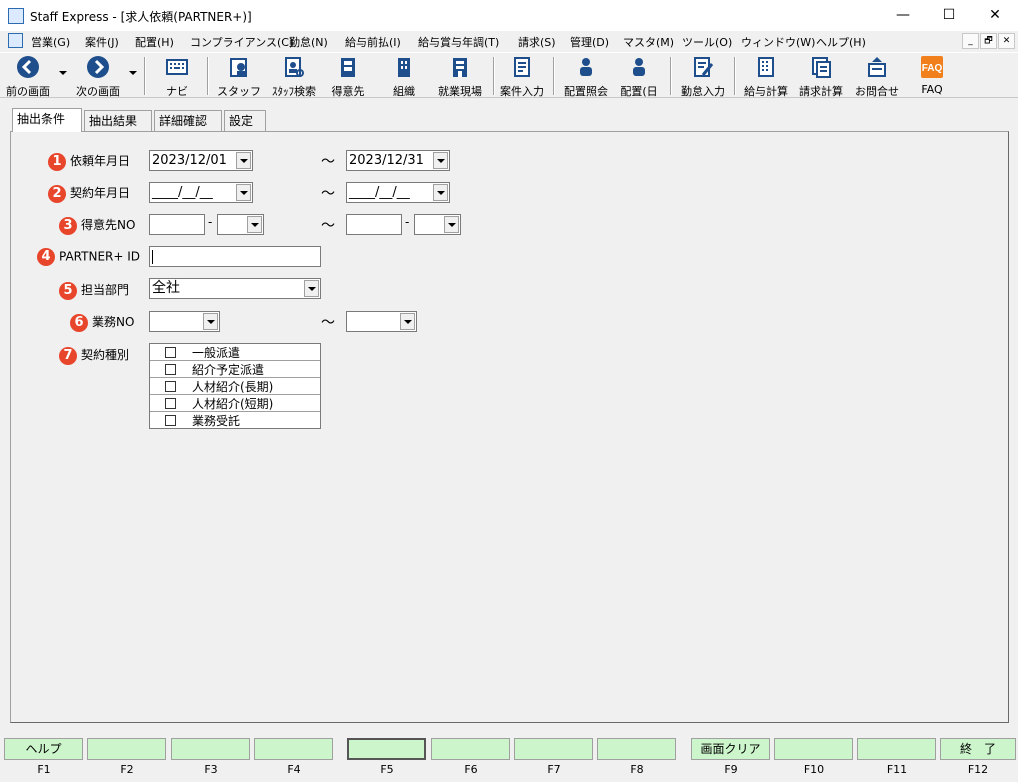 The height and width of the screenshot is (782, 1018). What do you see at coordinates (509, 15) in the screenshot?
I see `title-bar: Staff Express - [求人依頼(PARTNER+)] — ☐ ✕` at bounding box center [509, 15].